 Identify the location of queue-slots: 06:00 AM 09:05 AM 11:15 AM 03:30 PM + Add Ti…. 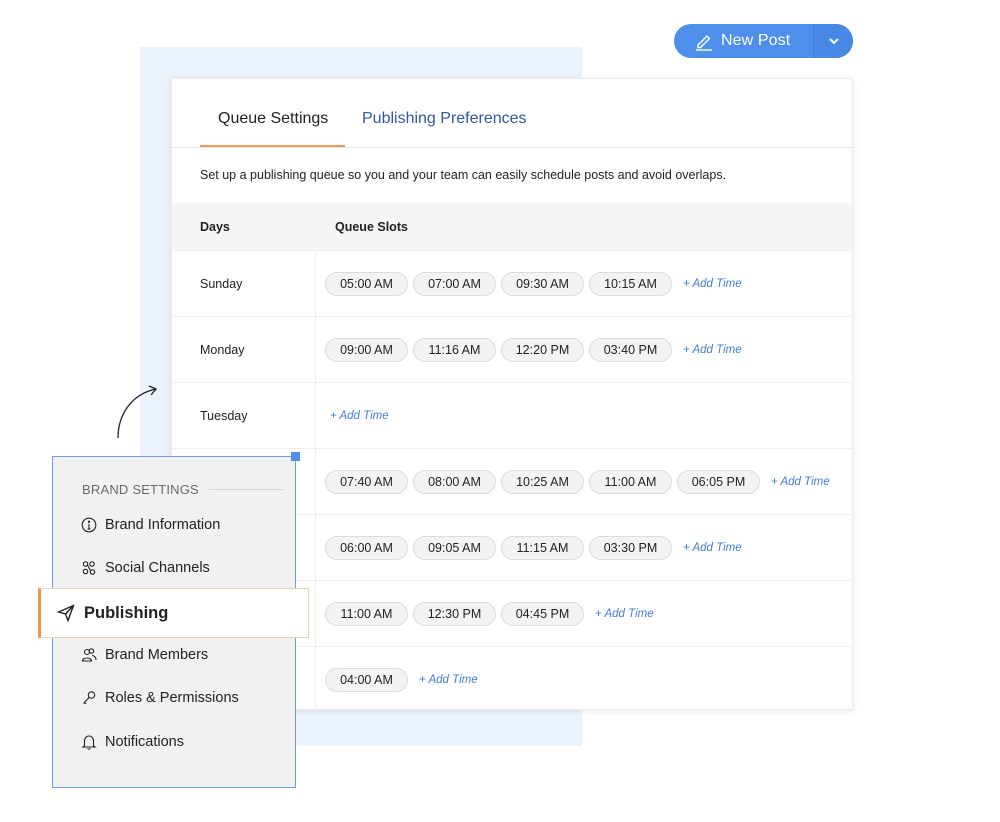
(529, 547).